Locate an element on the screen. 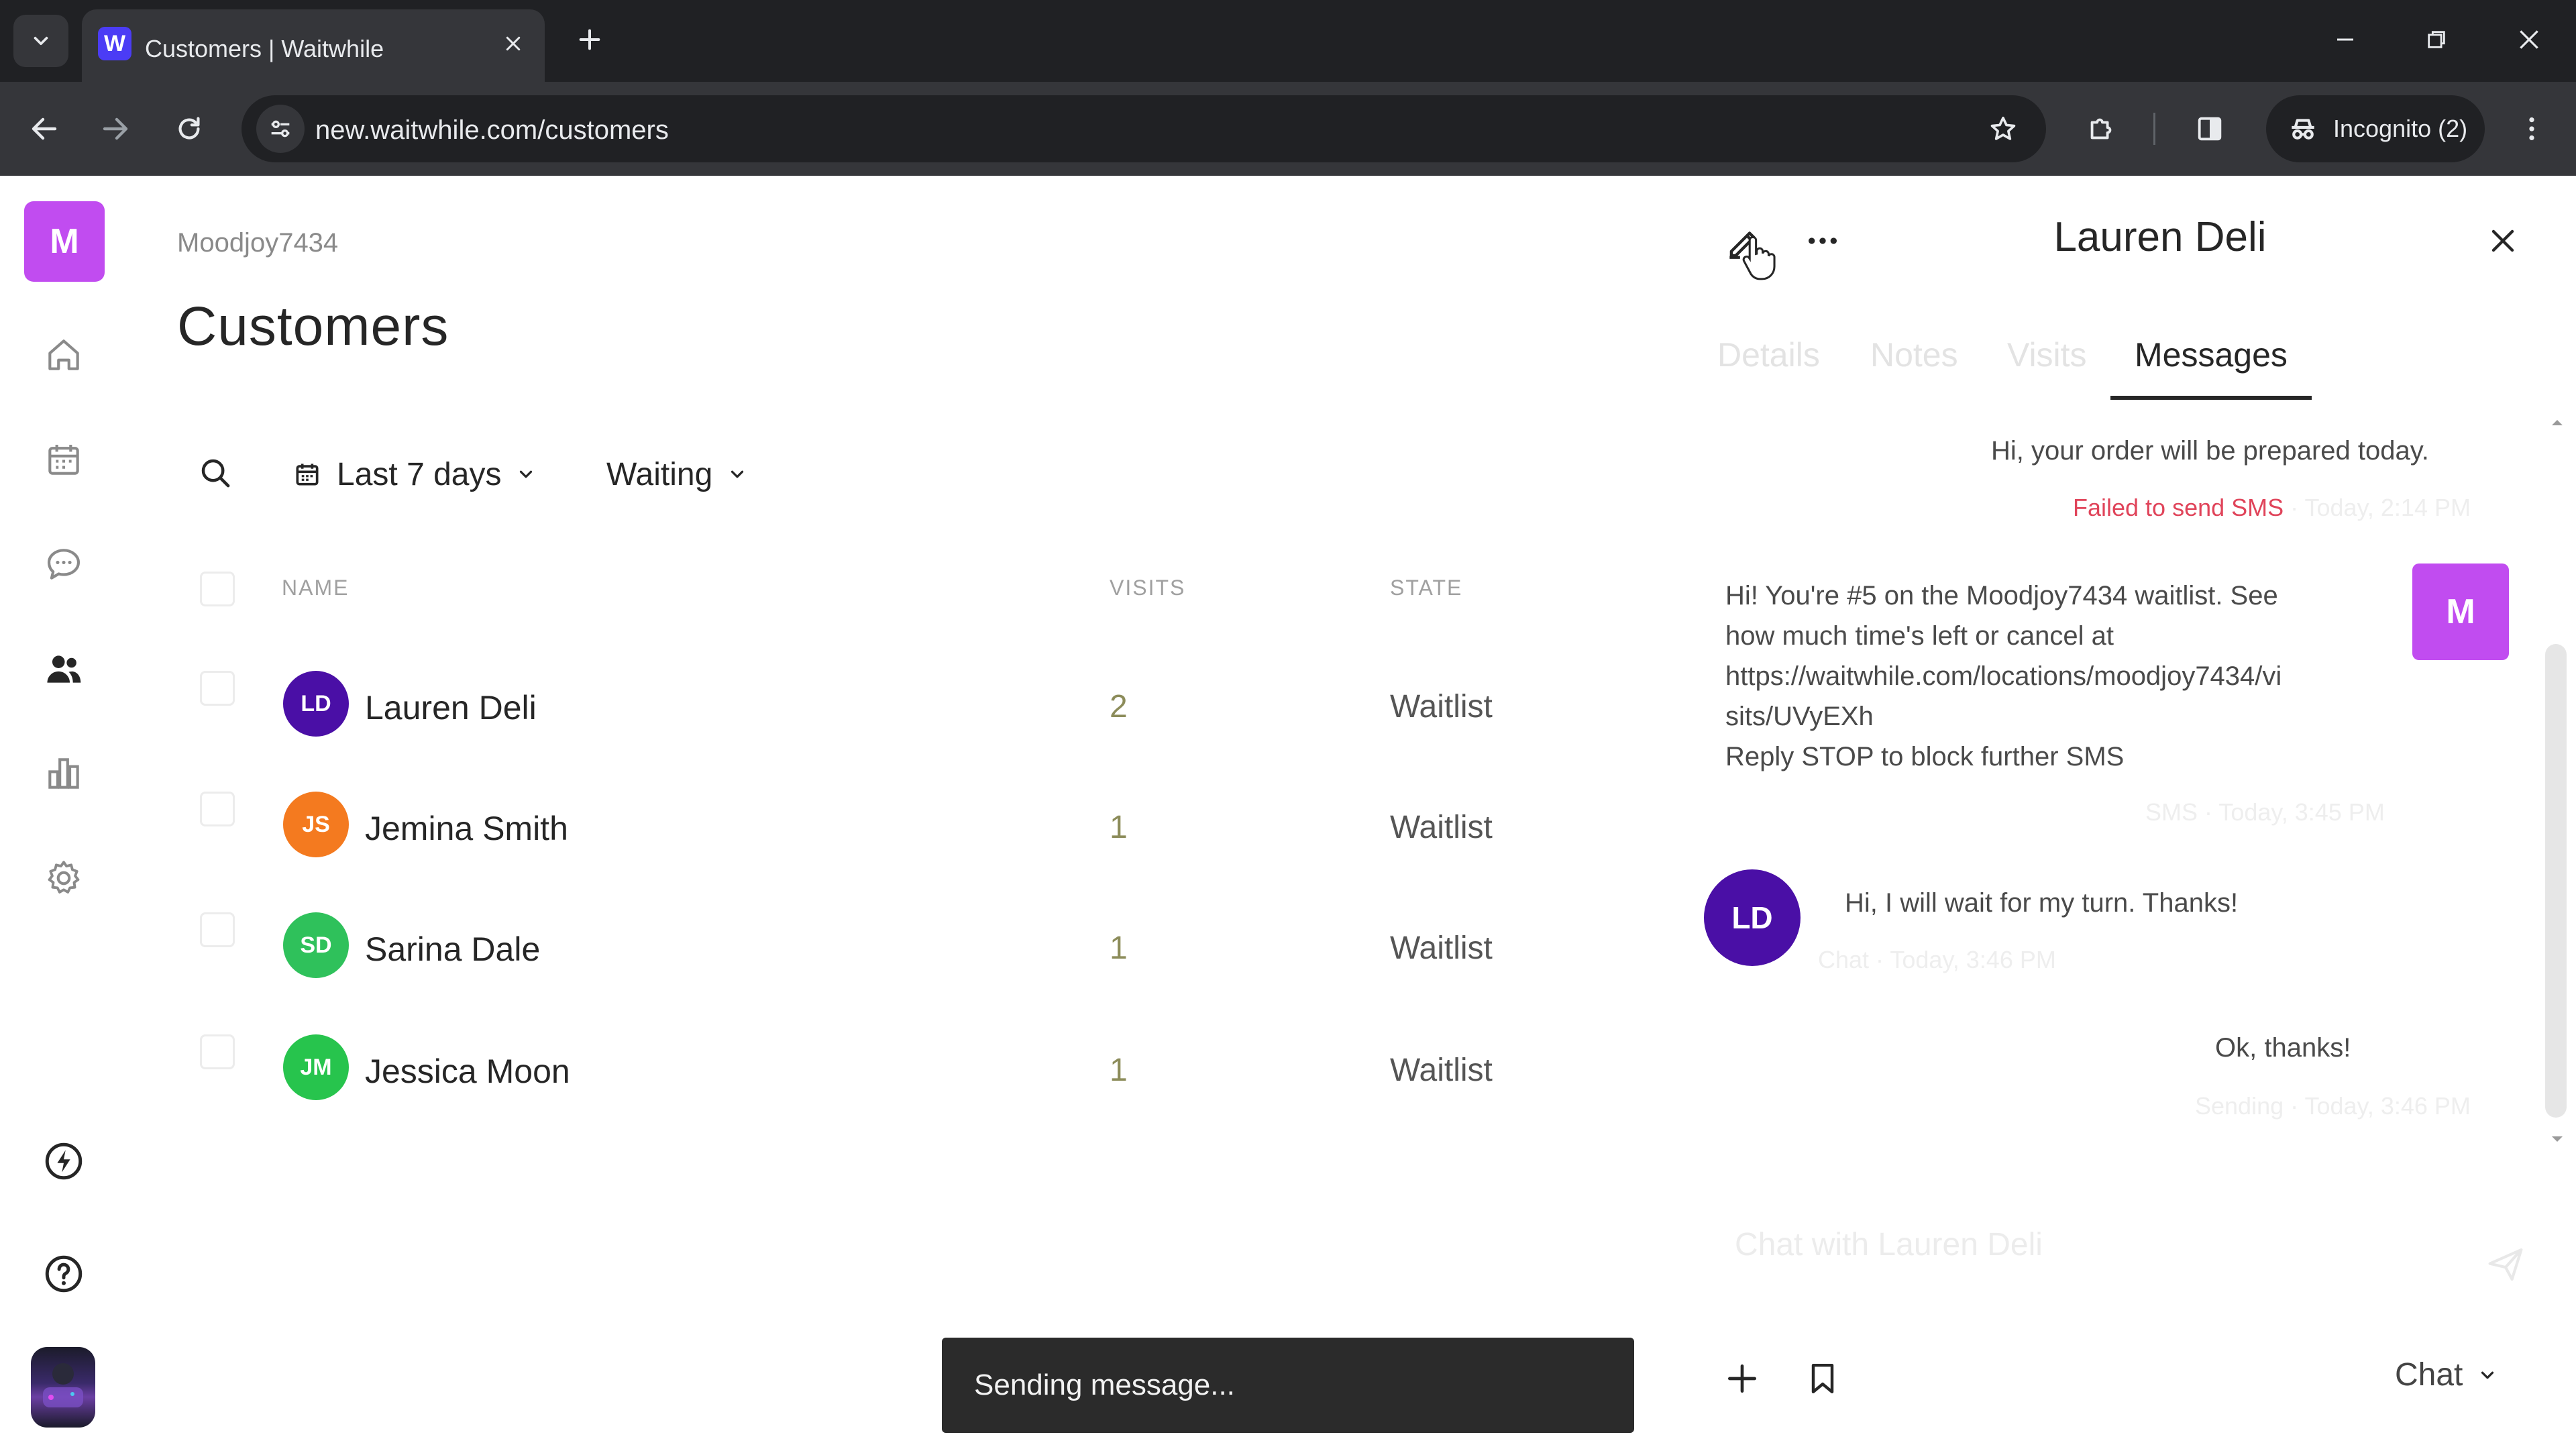  message-outgoing: Ok, thanks! is located at coordinates (2283, 1048).